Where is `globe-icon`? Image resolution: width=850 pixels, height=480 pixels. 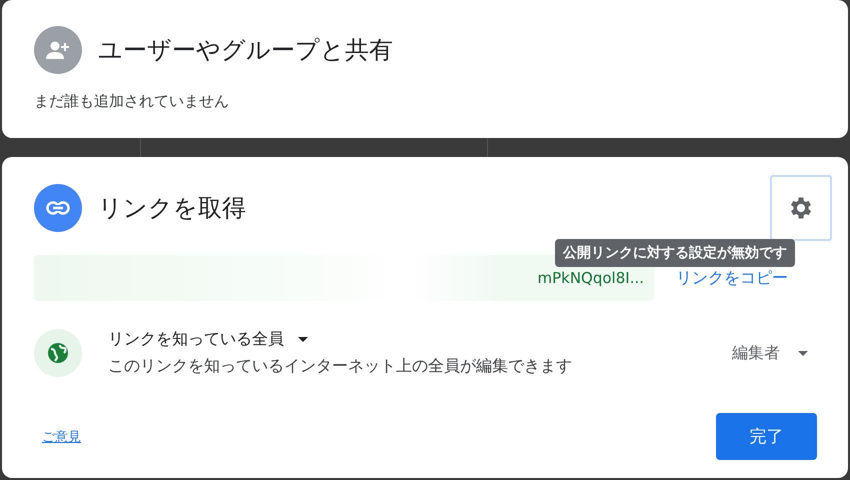 globe-icon is located at coordinates (58, 353).